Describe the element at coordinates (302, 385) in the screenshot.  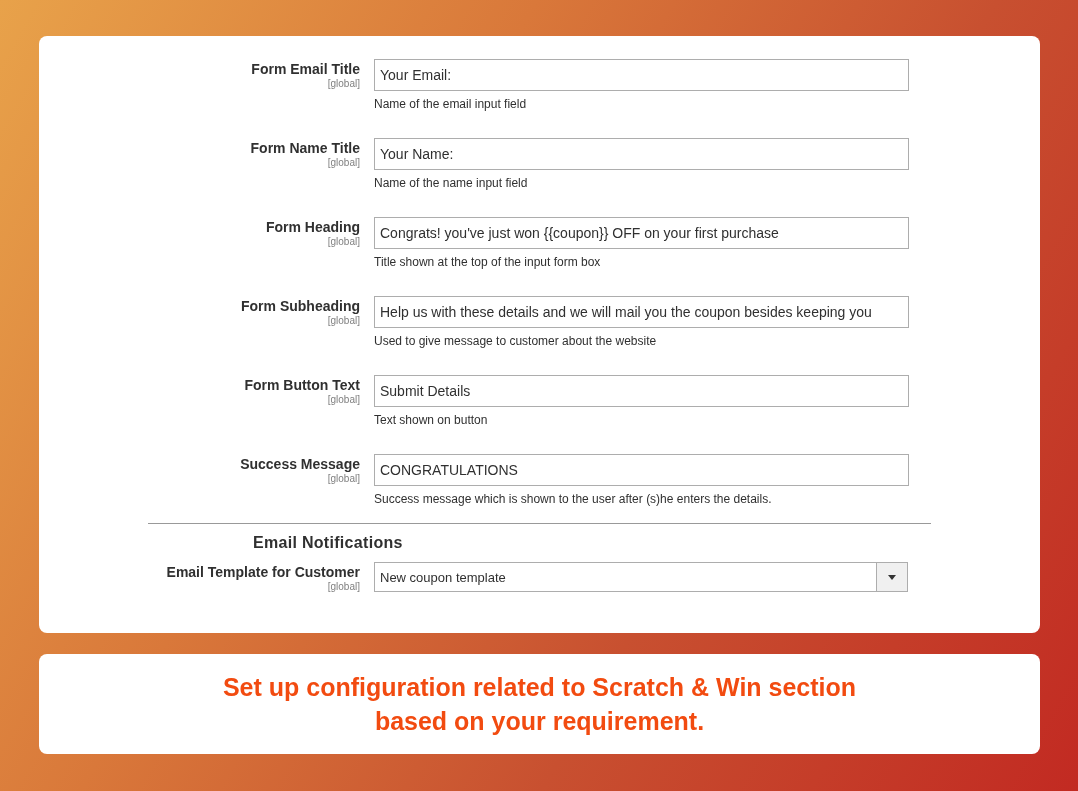
I see `field-label: Form Button Text` at that location.